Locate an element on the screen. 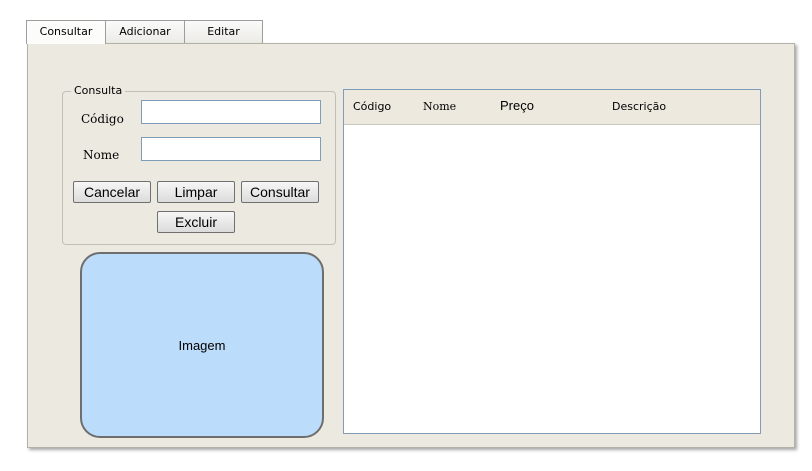 The image size is (812, 471). column-header-nome: Nome is located at coordinates (439, 106).